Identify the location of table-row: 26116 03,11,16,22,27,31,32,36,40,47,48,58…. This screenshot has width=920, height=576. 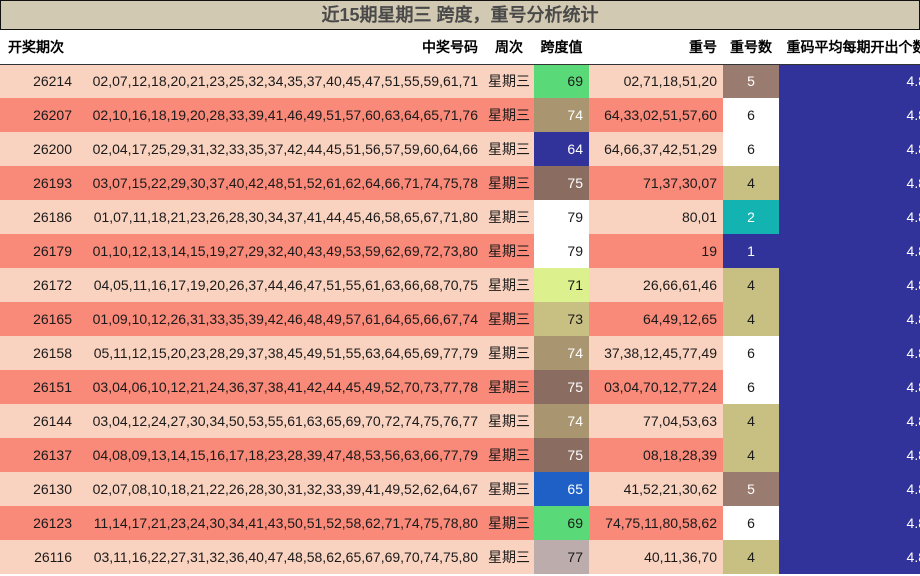
(460, 557).